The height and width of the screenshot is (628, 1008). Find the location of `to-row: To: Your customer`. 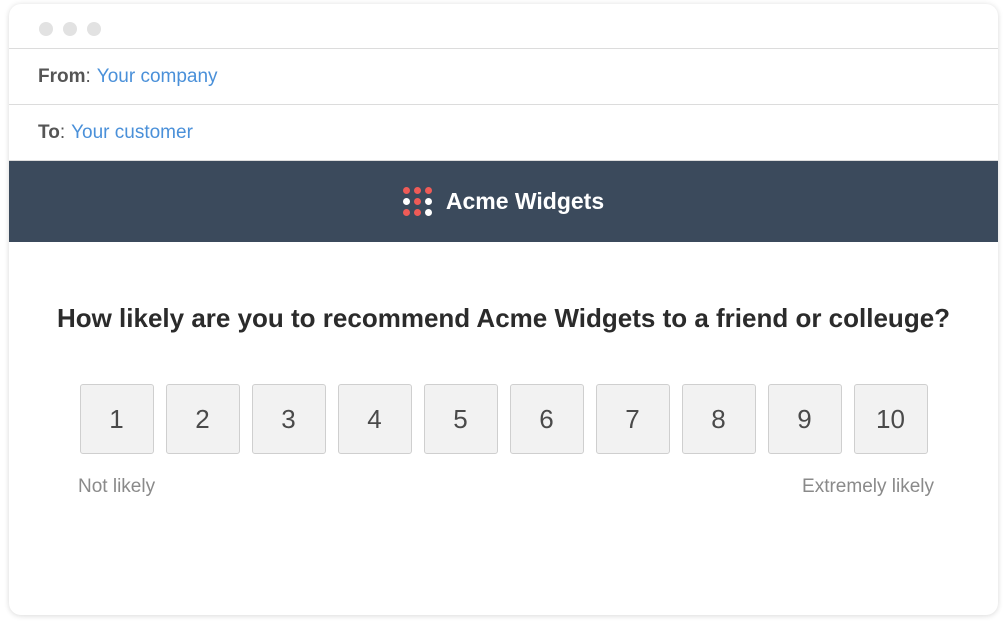

to-row: To: Your customer is located at coordinates (503, 133).